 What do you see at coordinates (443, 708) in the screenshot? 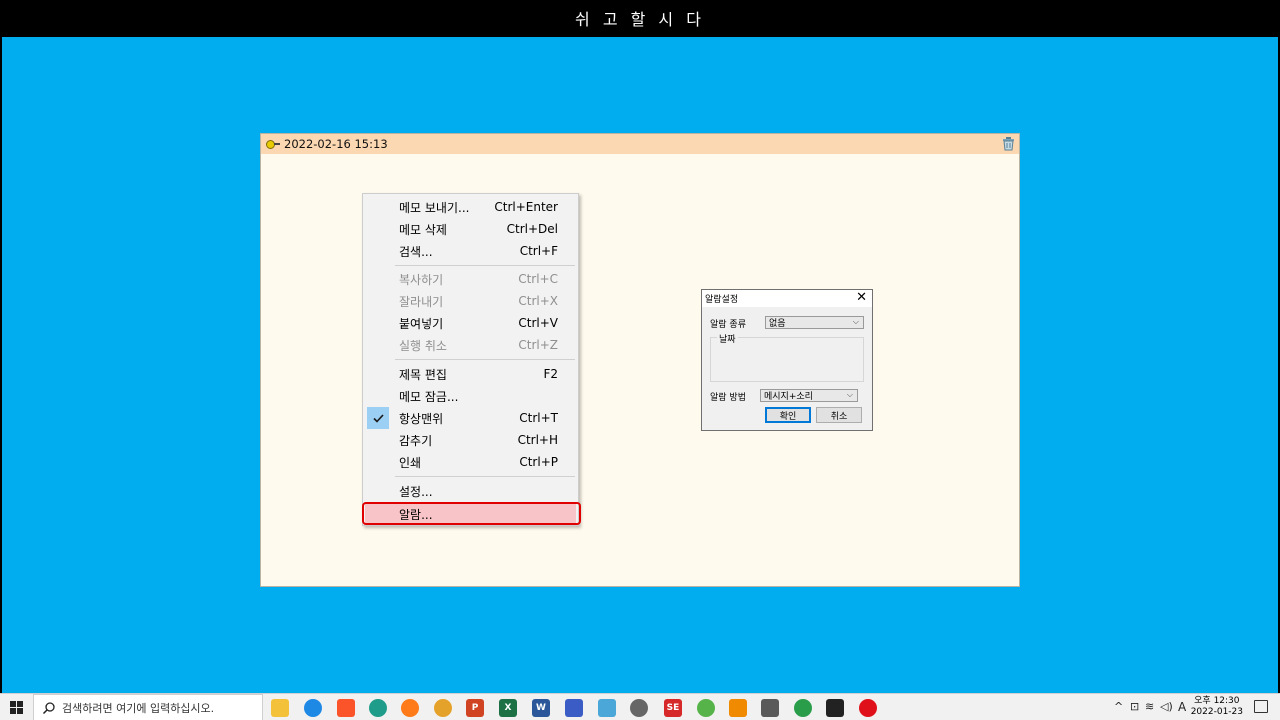
I see `chrome-icon` at bounding box center [443, 708].